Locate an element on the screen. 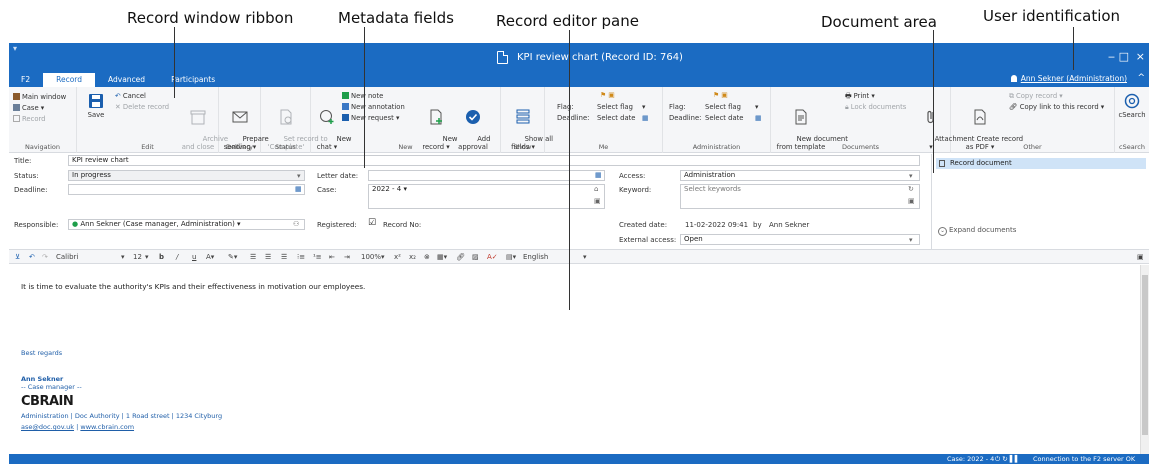 The image size is (1149, 464). admin-flag-select: Select flag is located at coordinates (723, 107).